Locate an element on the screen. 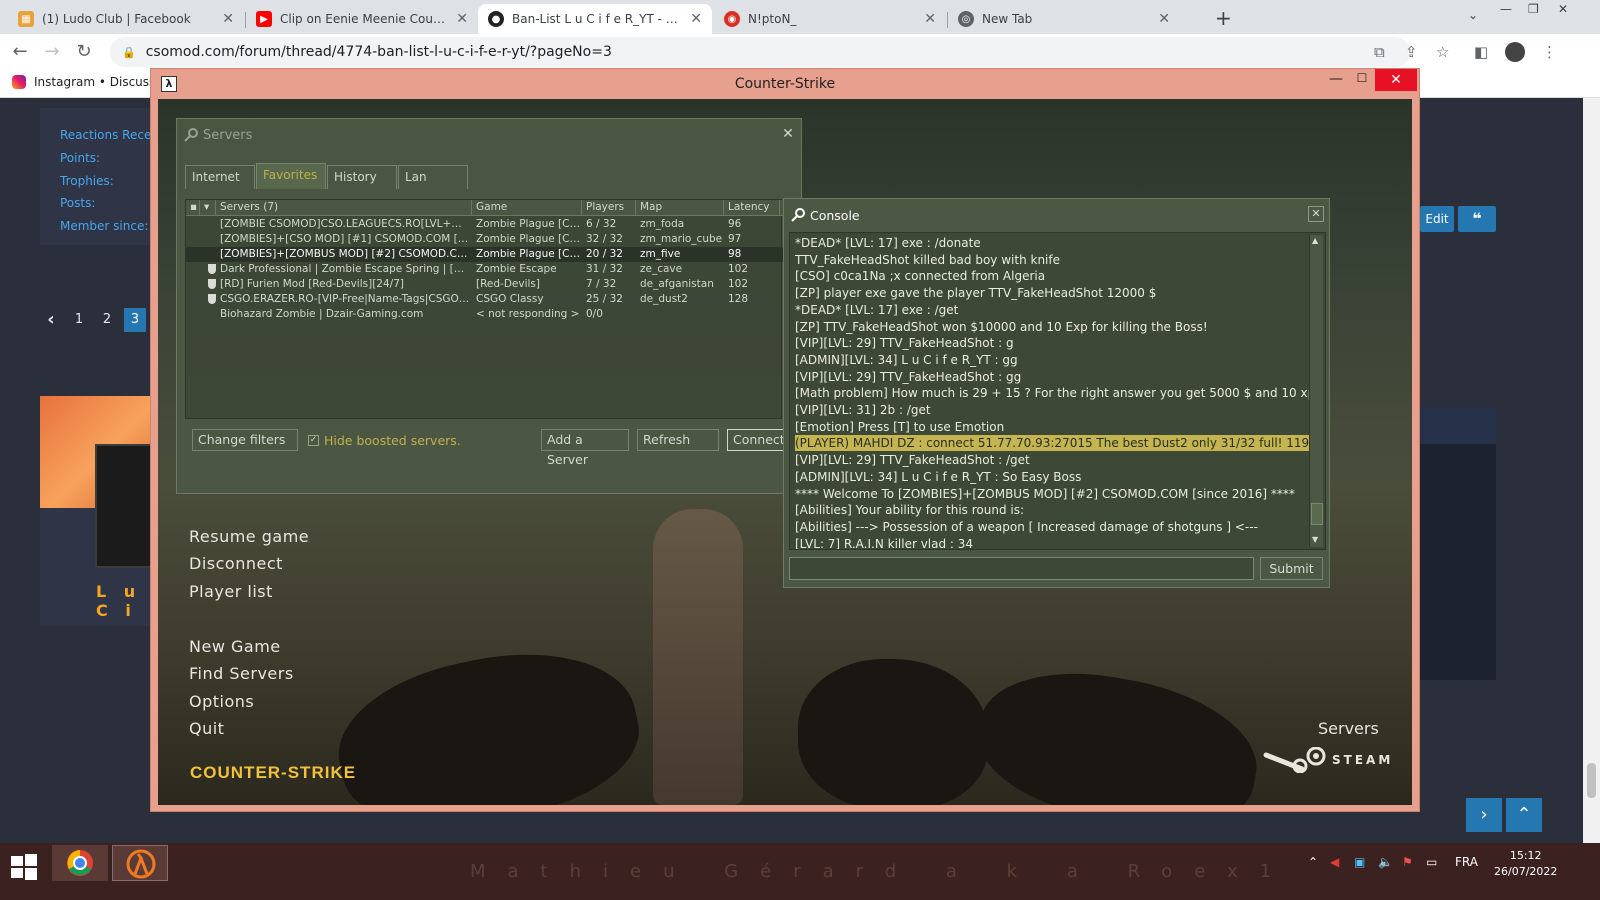 This screenshot has height=900, width=1600. server-players-cell: 6 / 32 is located at coordinates (601, 224).